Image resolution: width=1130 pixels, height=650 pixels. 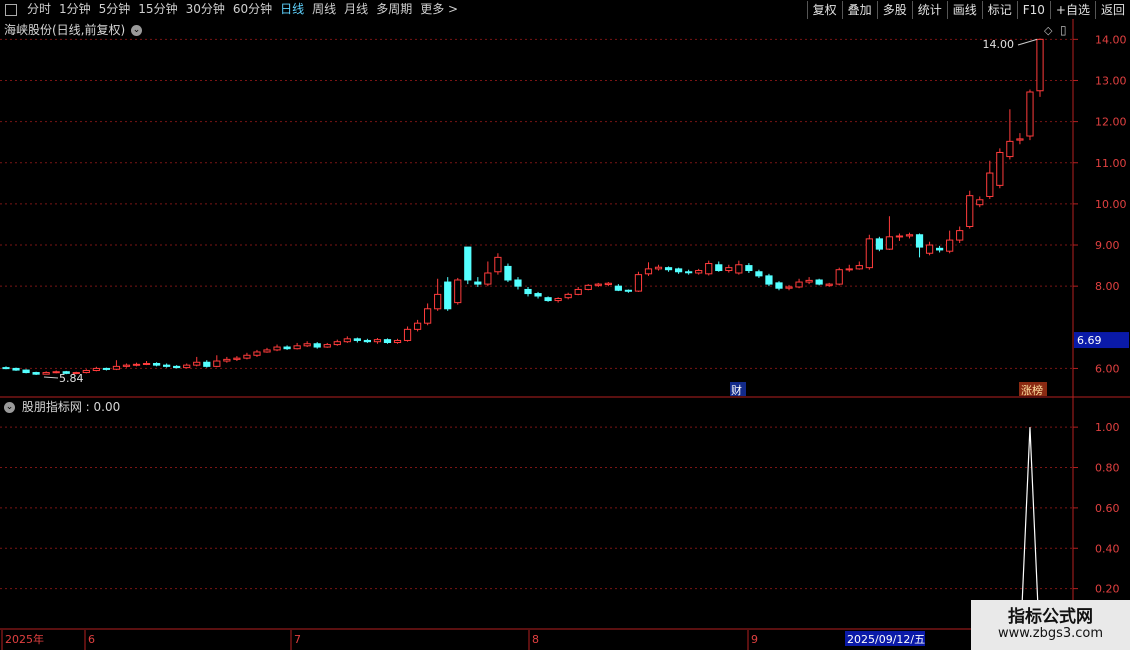 What do you see at coordinates (356, 9) in the screenshot?
I see `period-tab-8: 月线` at bounding box center [356, 9].